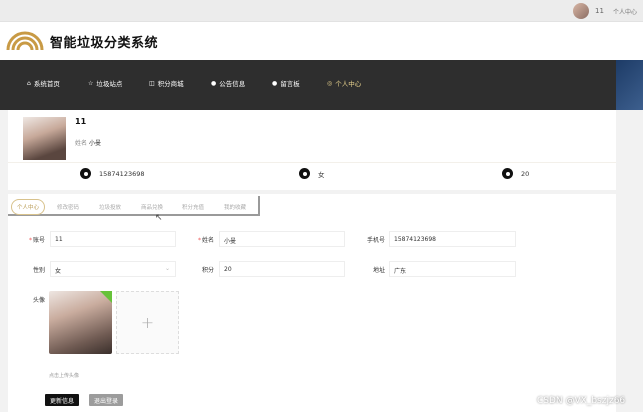  Describe the element at coordinates (64, 376) in the screenshot. I see `upload-hint: 点击上传头像` at that location.